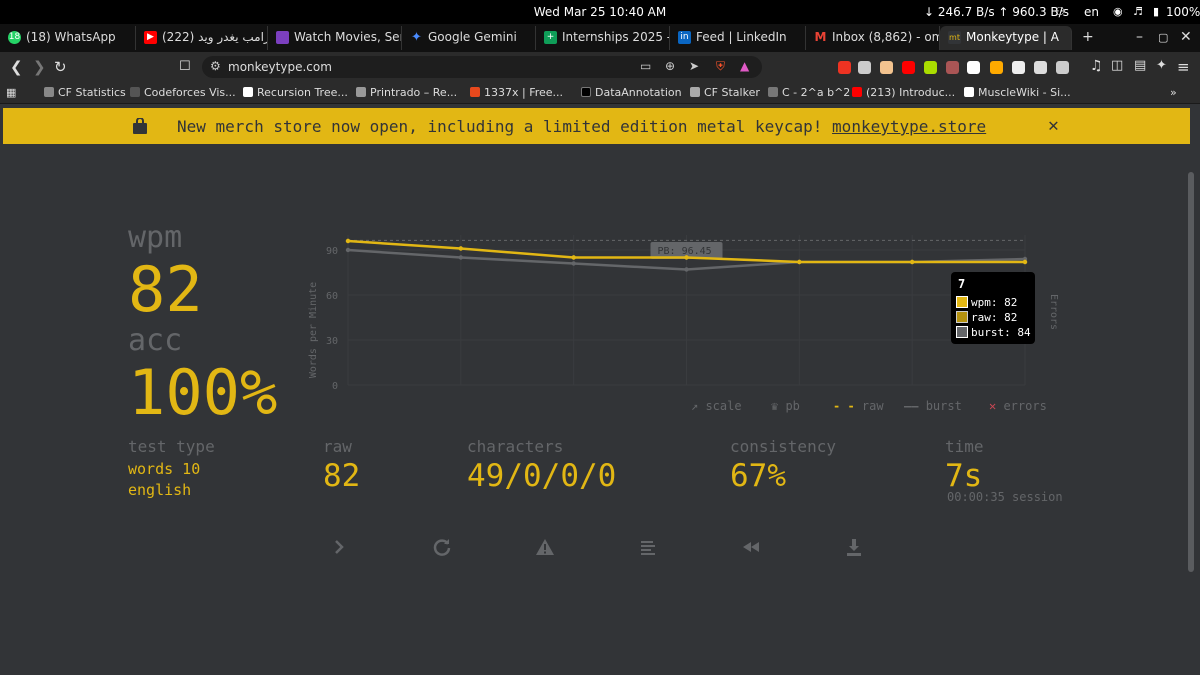  Describe the element at coordinates (1118, 11) in the screenshot. I see `wifi-icon: ◉` at that location.